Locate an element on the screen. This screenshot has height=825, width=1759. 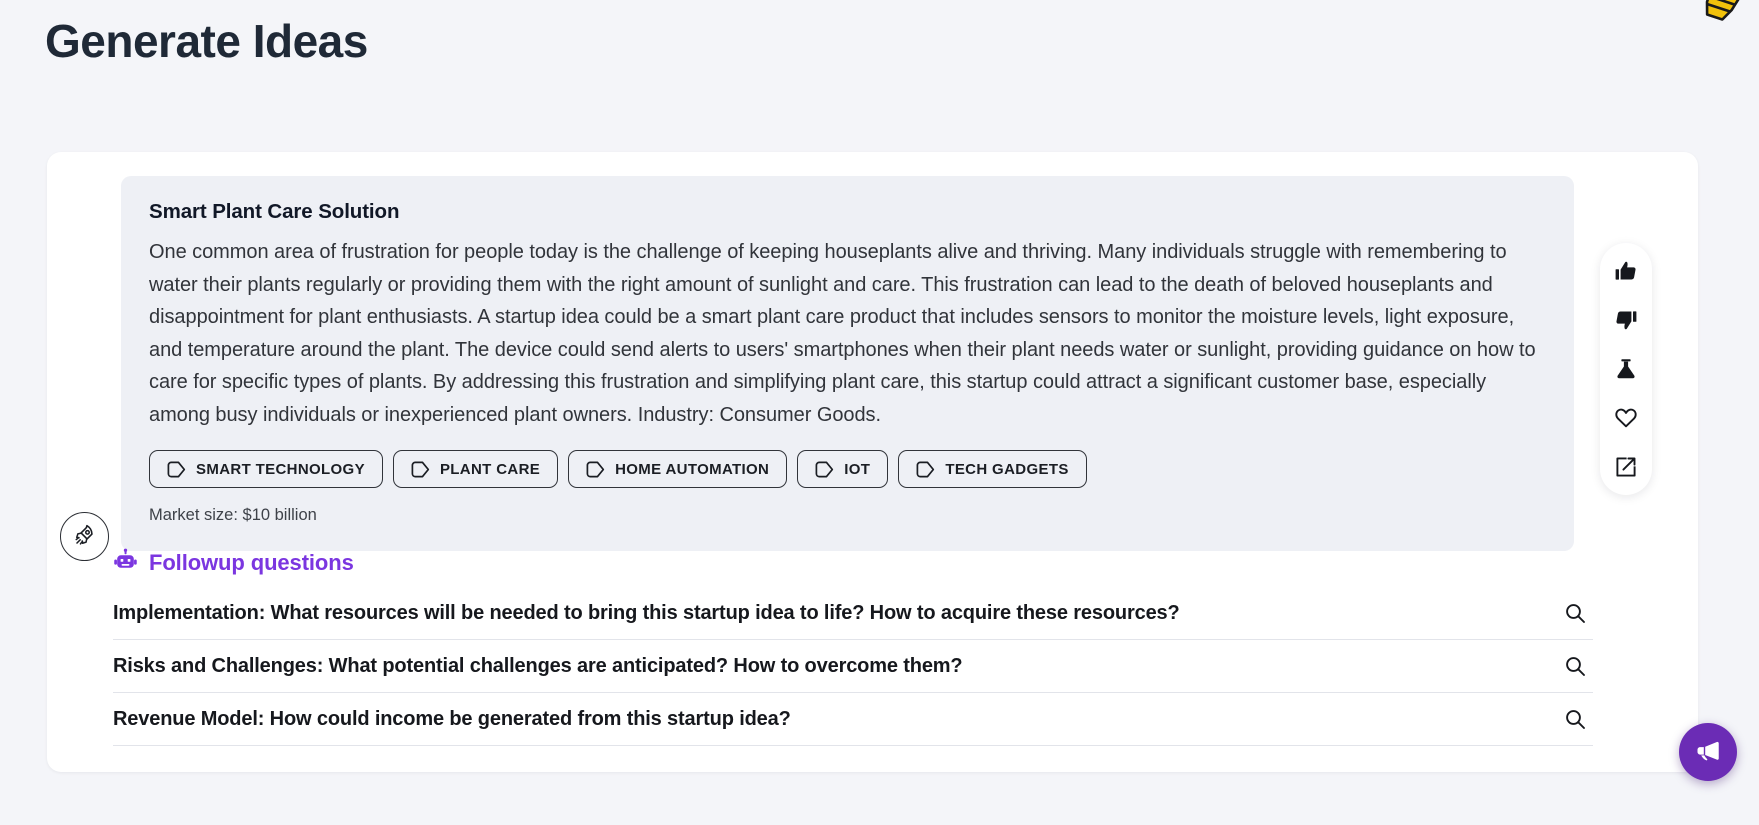
action-rail is located at coordinates (1626, 369).